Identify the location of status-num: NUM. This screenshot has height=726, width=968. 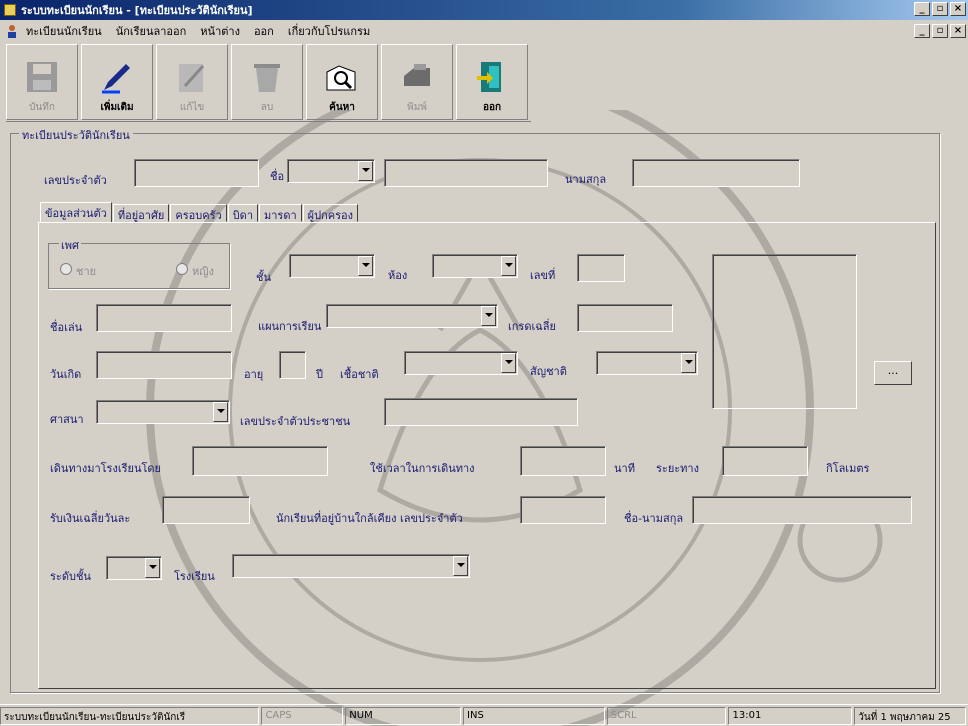
(403, 715).